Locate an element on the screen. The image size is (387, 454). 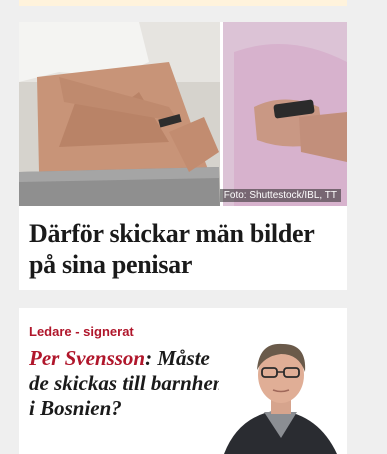
section-kicker: Ledare - signerat is located at coordinates (81, 331).